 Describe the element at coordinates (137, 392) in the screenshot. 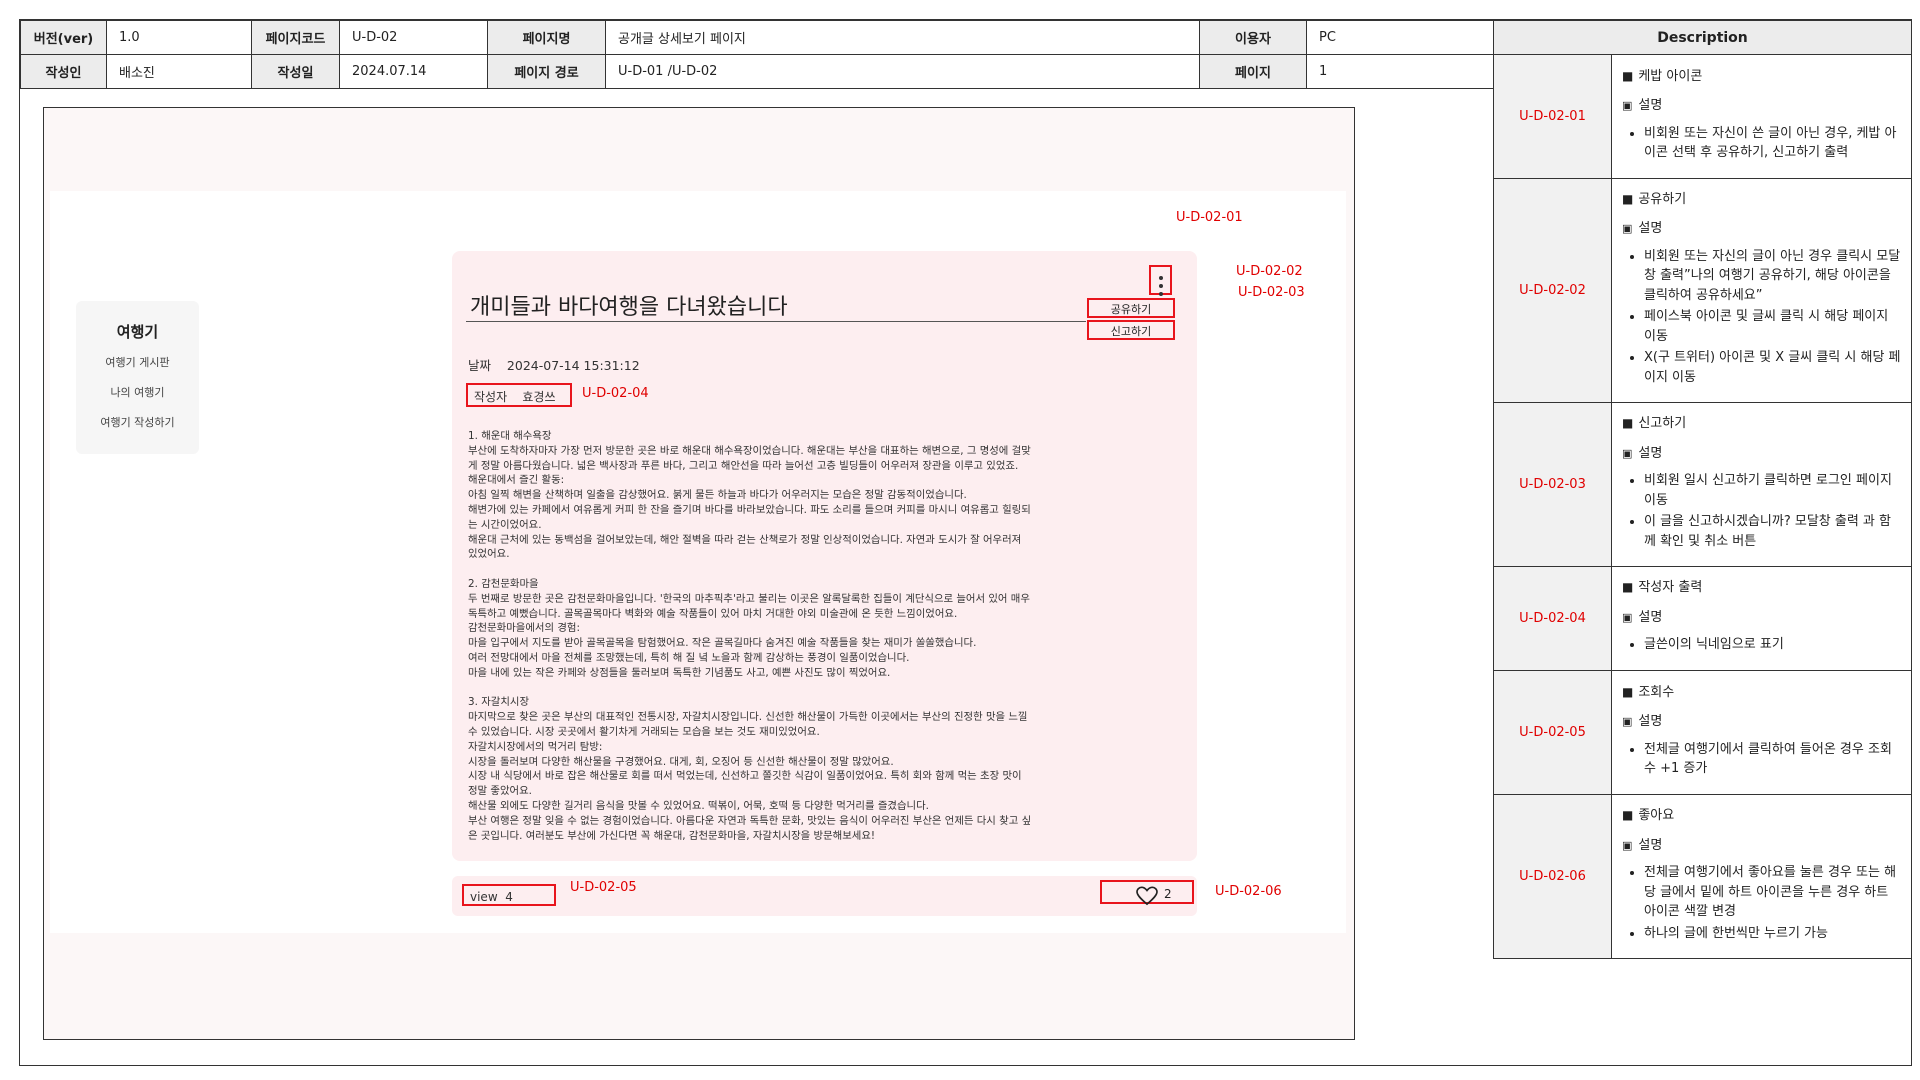

I see `sidebar-item-my-travel: 나의 여행기` at that location.